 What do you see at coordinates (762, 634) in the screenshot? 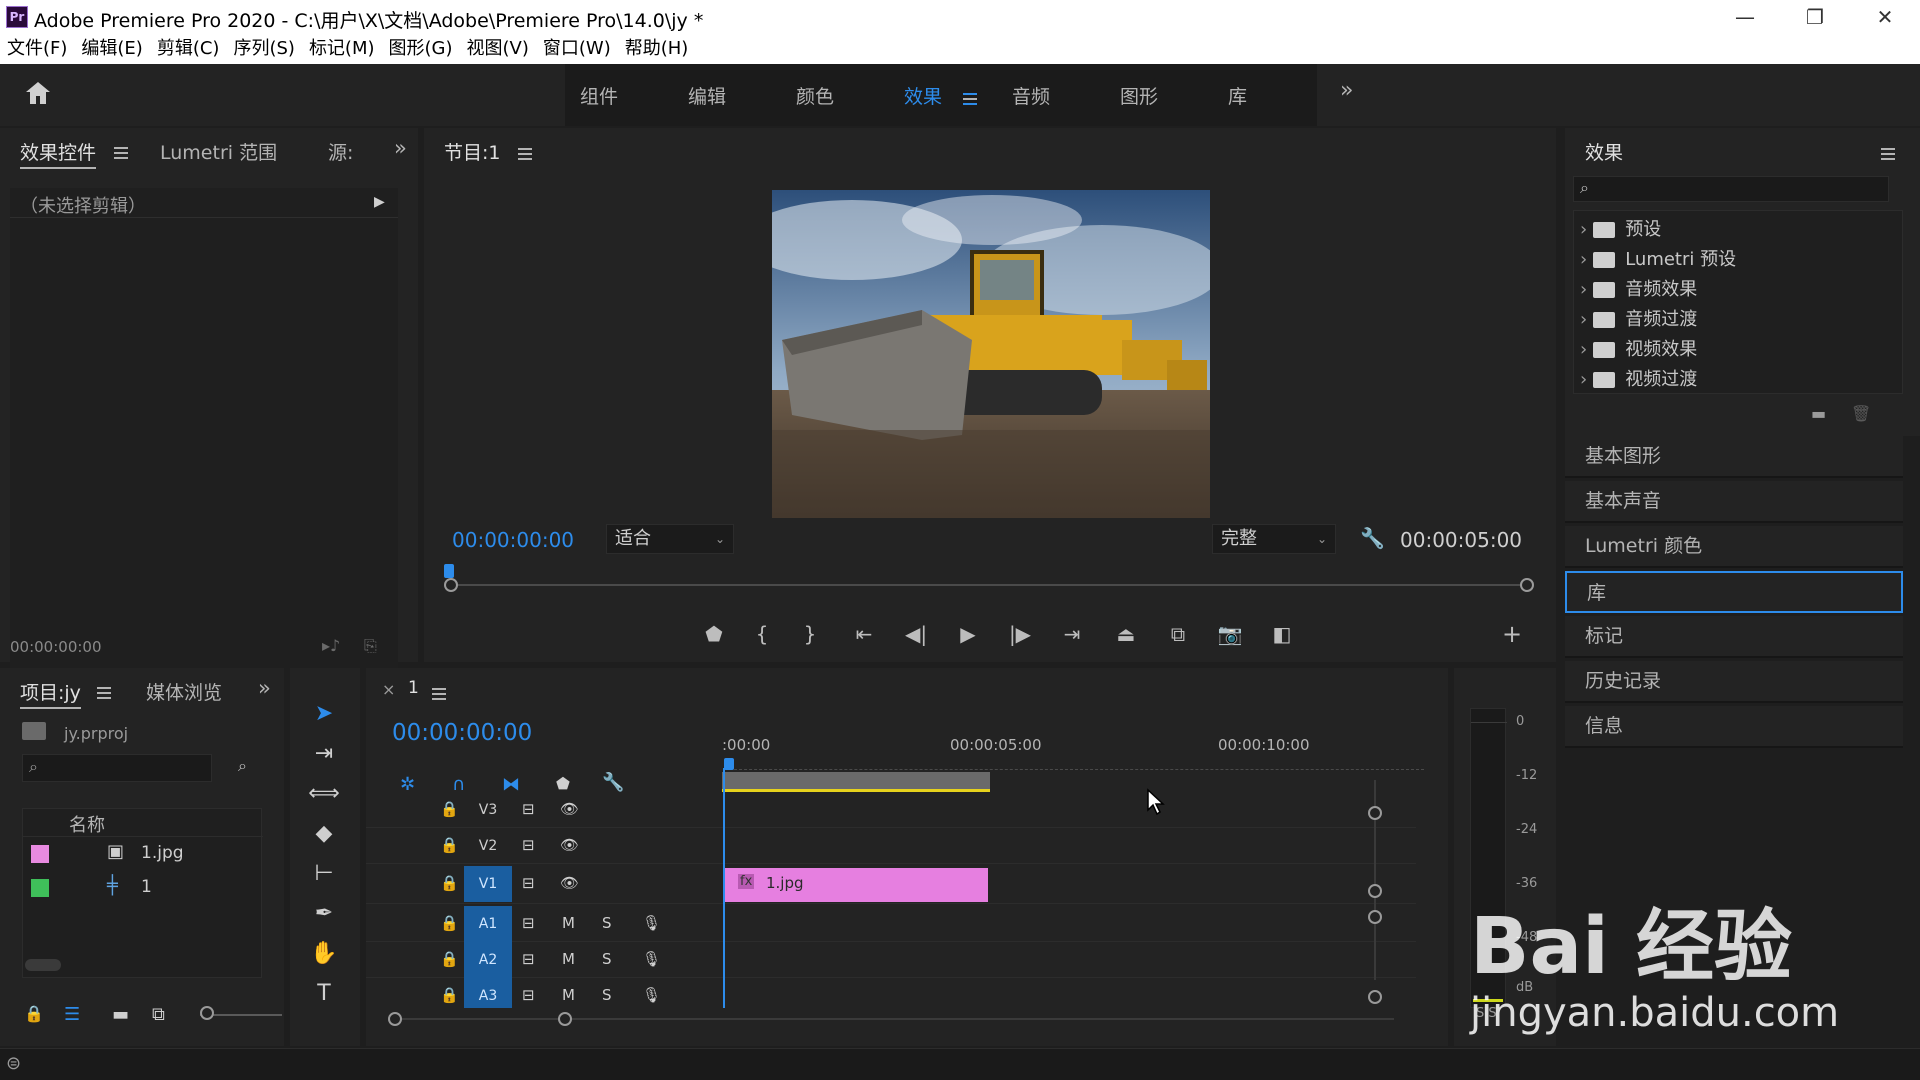
I see `mark-in-icon: {` at bounding box center [762, 634].